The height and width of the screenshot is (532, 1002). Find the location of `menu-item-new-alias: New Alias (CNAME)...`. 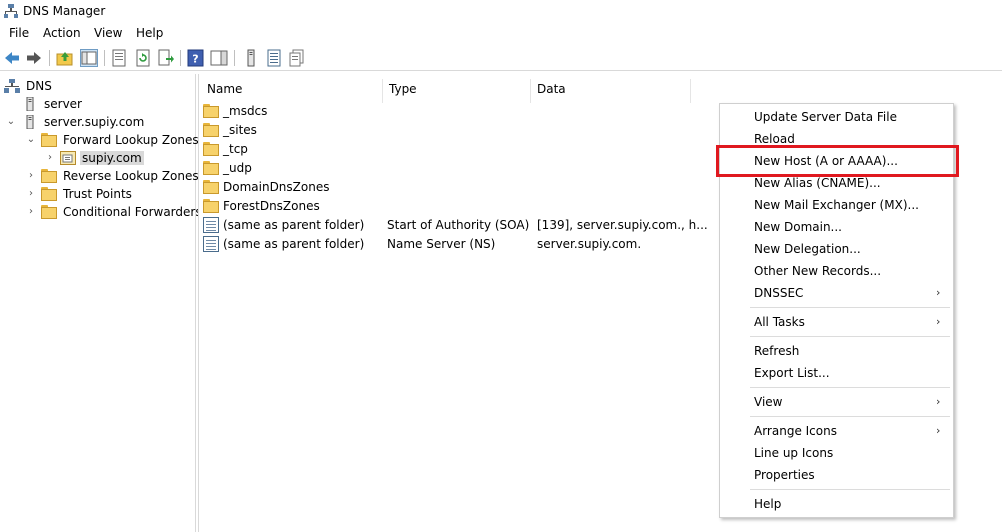

menu-item-new-alias: New Alias (CNAME)... is located at coordinates (817, 183).